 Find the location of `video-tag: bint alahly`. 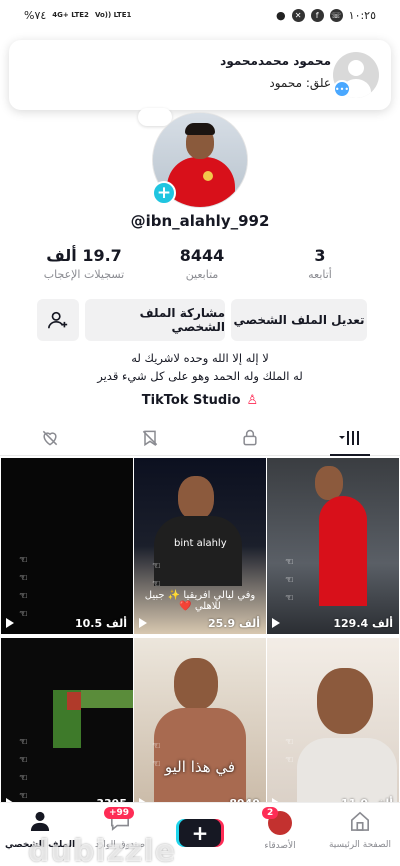

video-tag: bint alahly is located at coordinates (200, 543).